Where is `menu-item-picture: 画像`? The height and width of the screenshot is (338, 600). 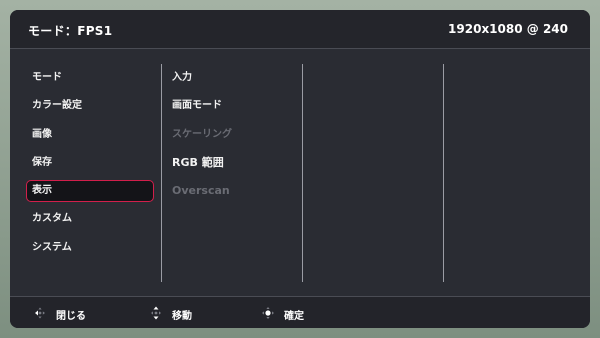 menu-item-picture: 画像 is located at coordinates (91, 135).